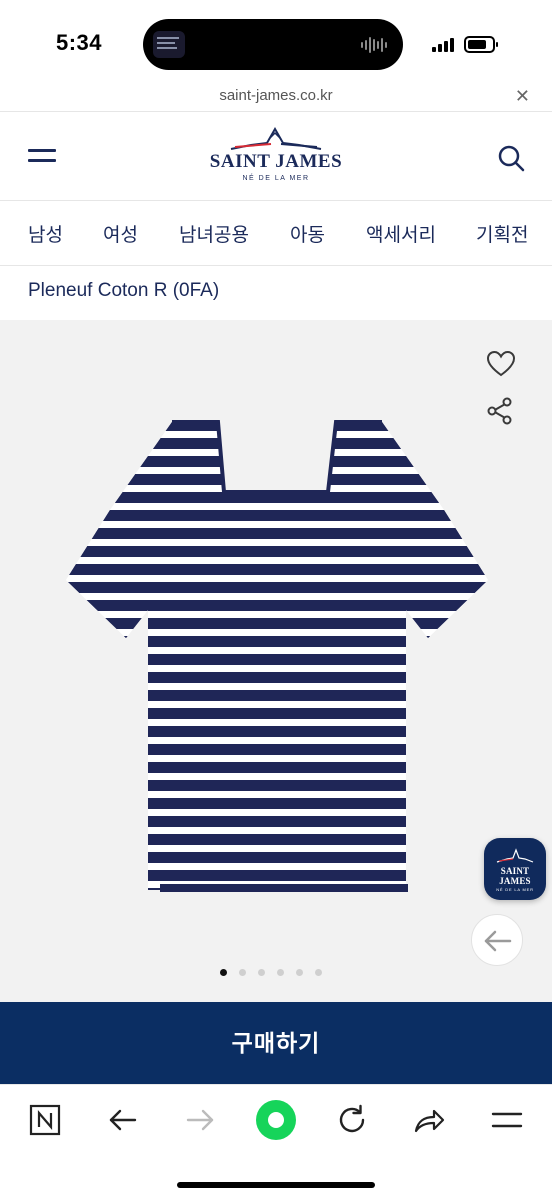  What do you see at coordinates (124, 290) in the screenshot?
I see `product-title: Pleneuf Coton R (0FA)` at bounding box center [124, 290].